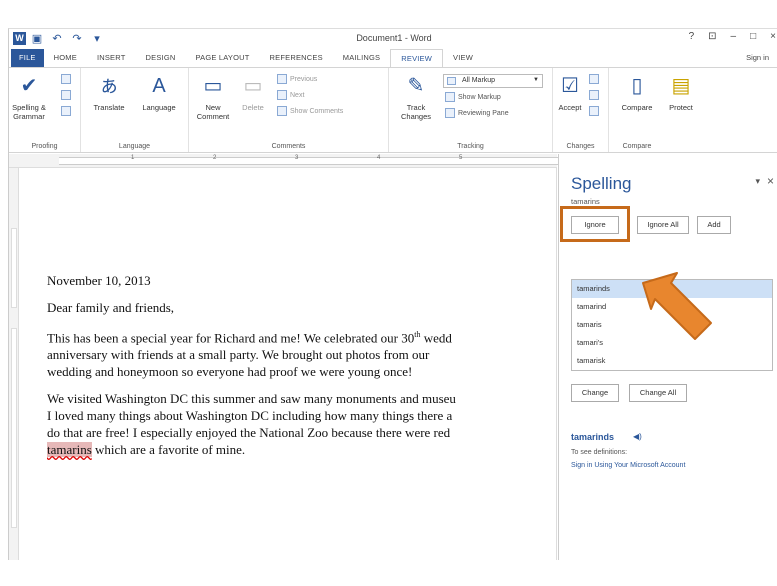 The width and height of the screenshot is (777, 586). Describe the element at coordinates (65, 58) in the screenshot. I see `tab-home: HOME` at that location.